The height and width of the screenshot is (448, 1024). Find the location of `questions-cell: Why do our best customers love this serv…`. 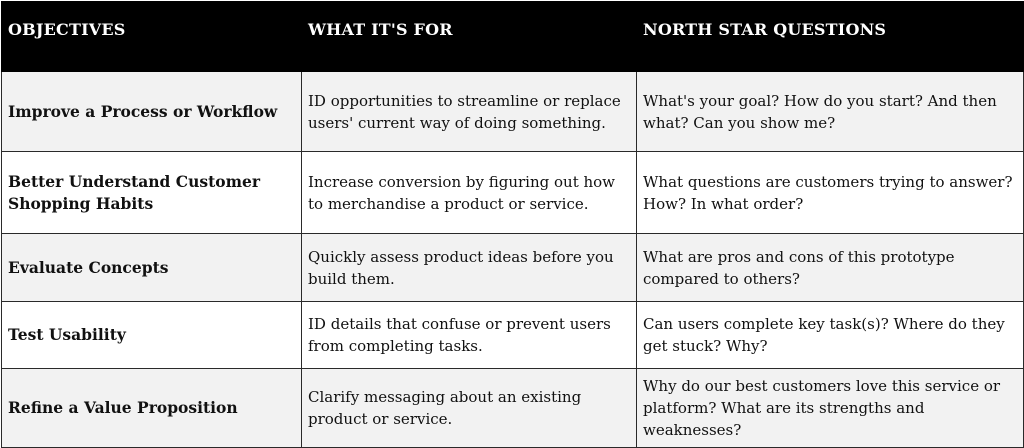

questions-cell: Why do our best customers love this serv… is located at coordinates (830, 408).